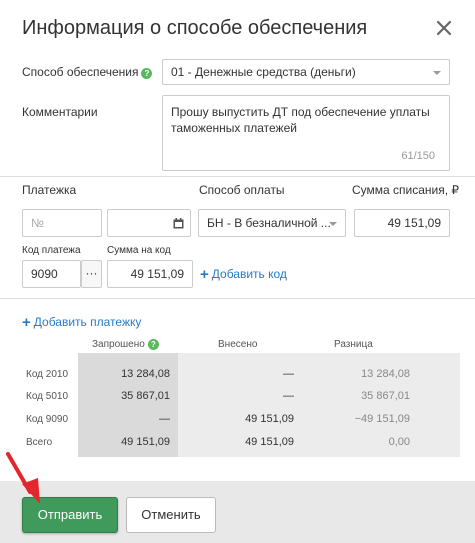 The width and height of the screenshot is (475, 543). I want to click on code-input: 9090, so click(51, 274).